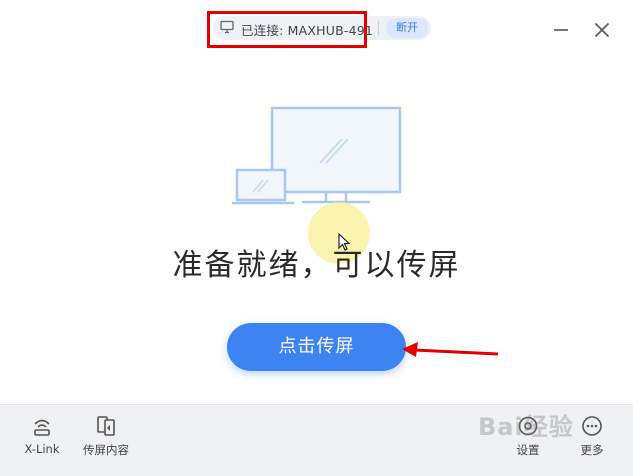 The image size is (633, 476). What do you see at coordinates (287, 29) in the screenshot?
I see `annotation-highlight-box` at bounding box center [287, 29].